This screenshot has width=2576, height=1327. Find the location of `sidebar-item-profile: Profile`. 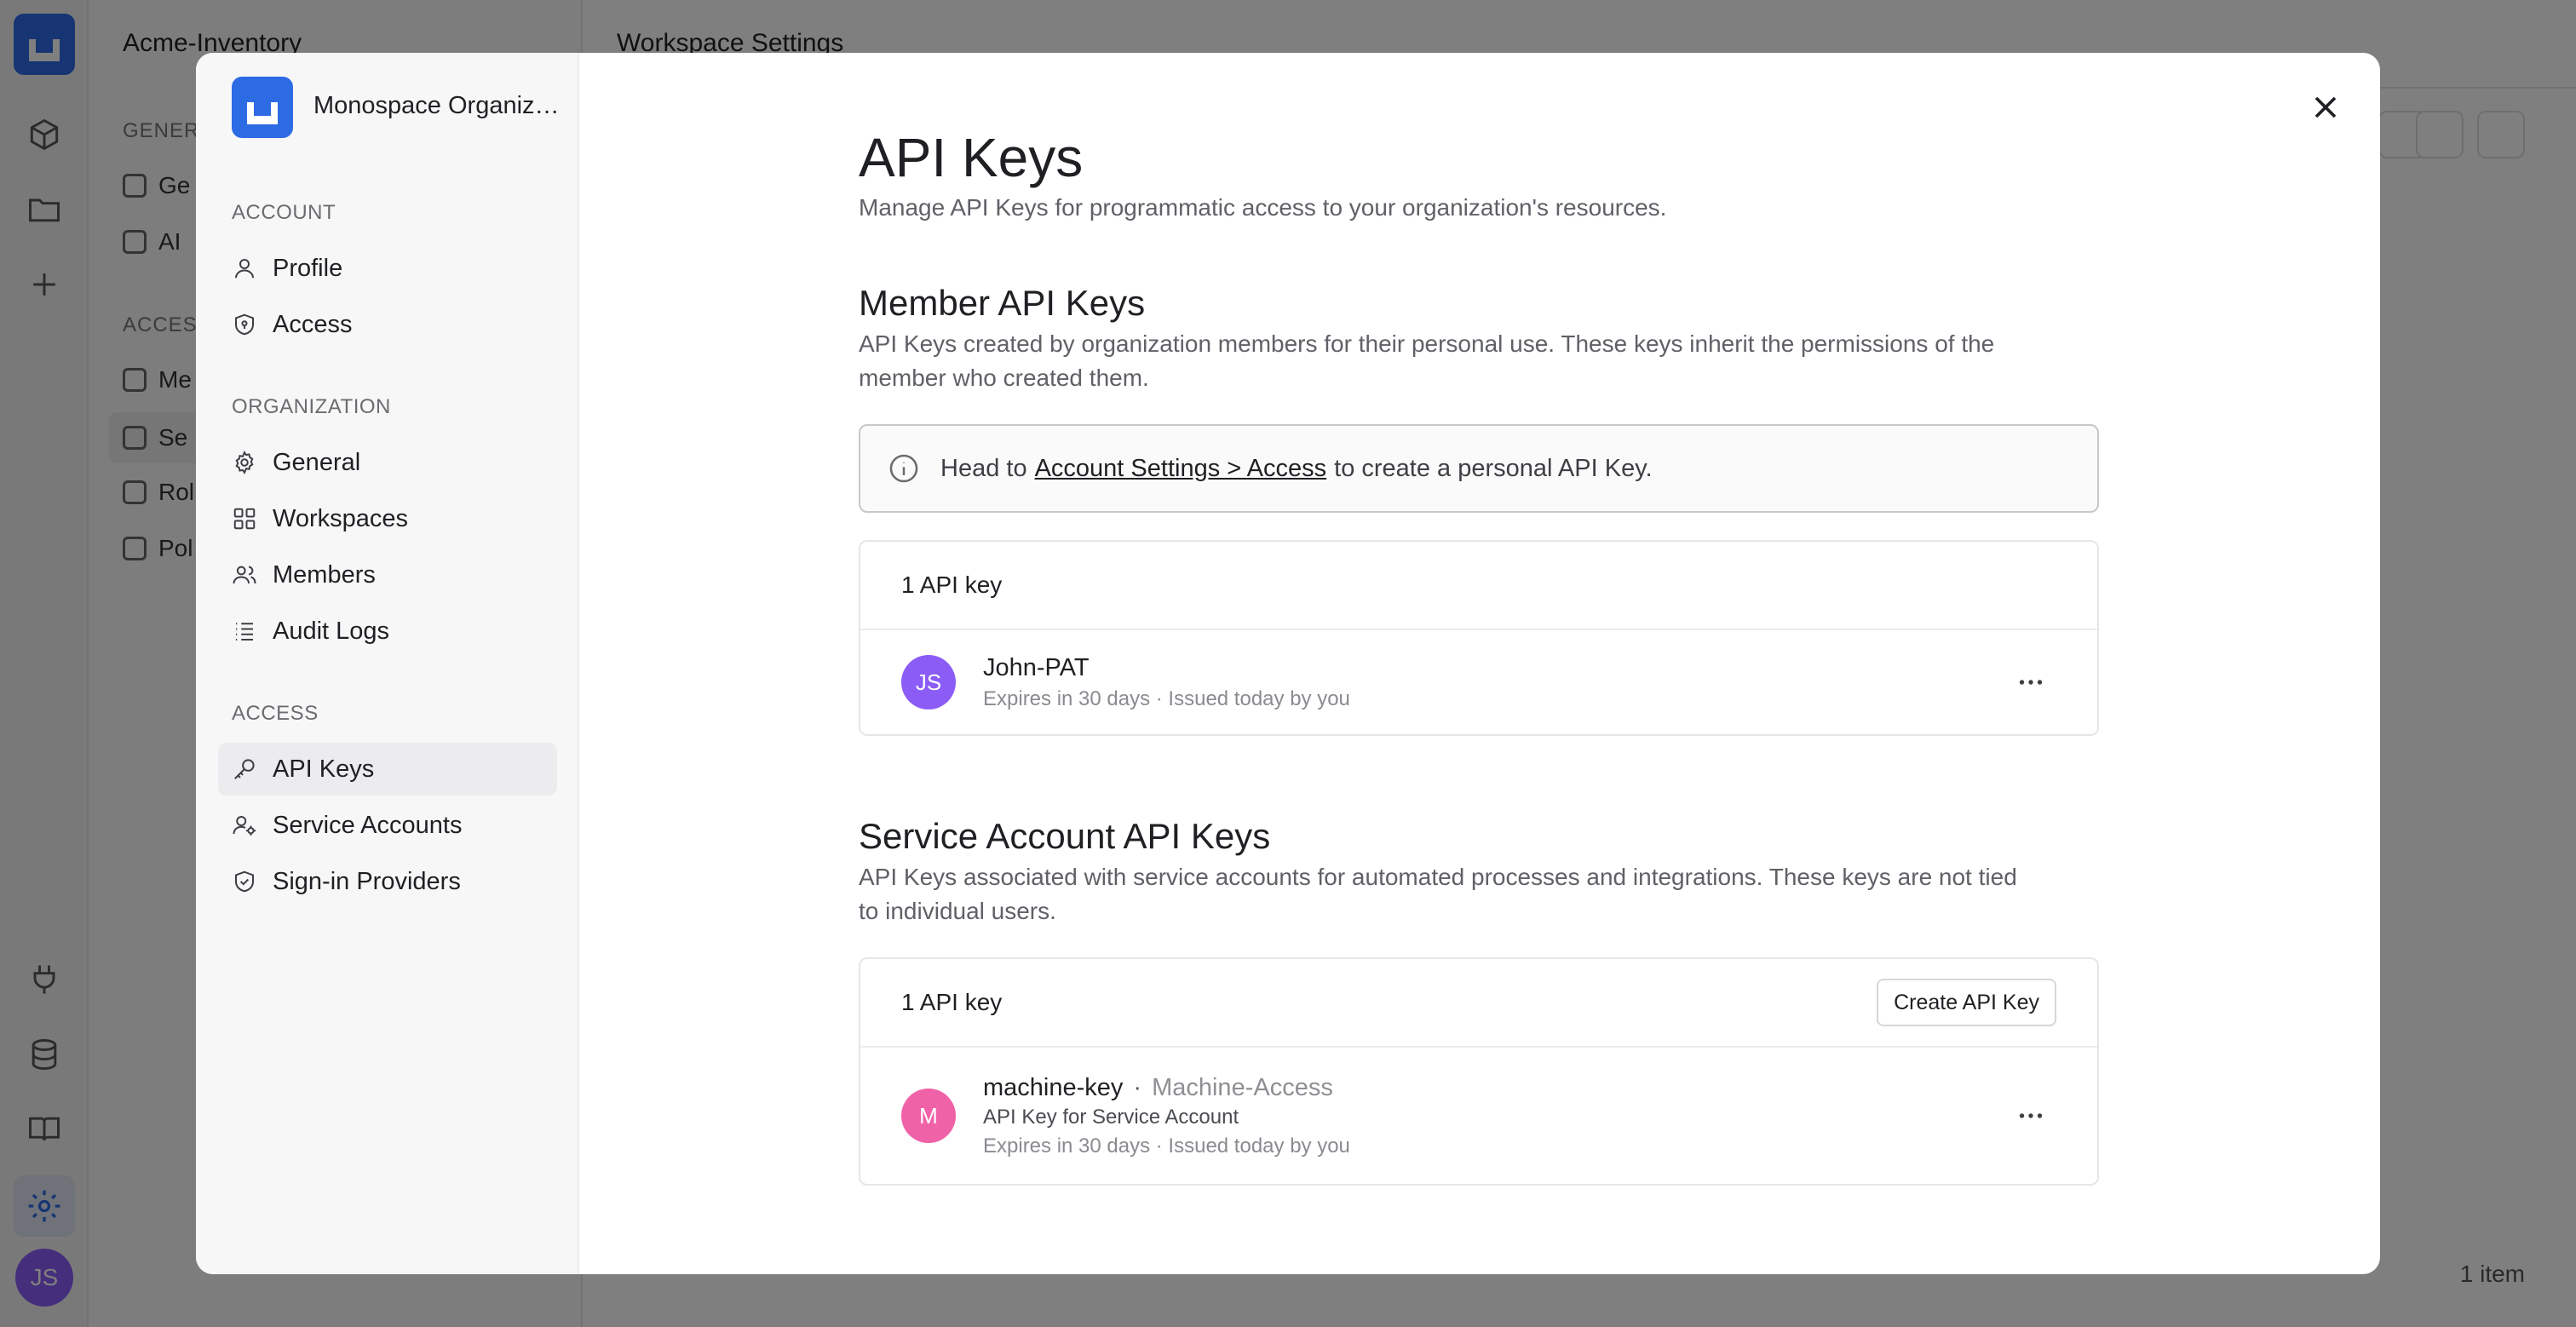

sidebar-item-profile: Profile is located at coordinates (388, 268).